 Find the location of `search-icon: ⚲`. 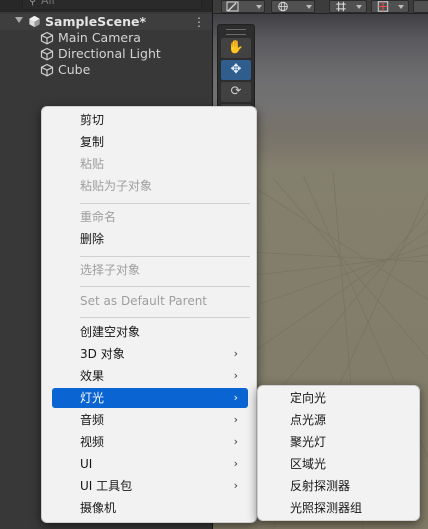

search-icon: ⚲ is located at coordinates (33, 3).